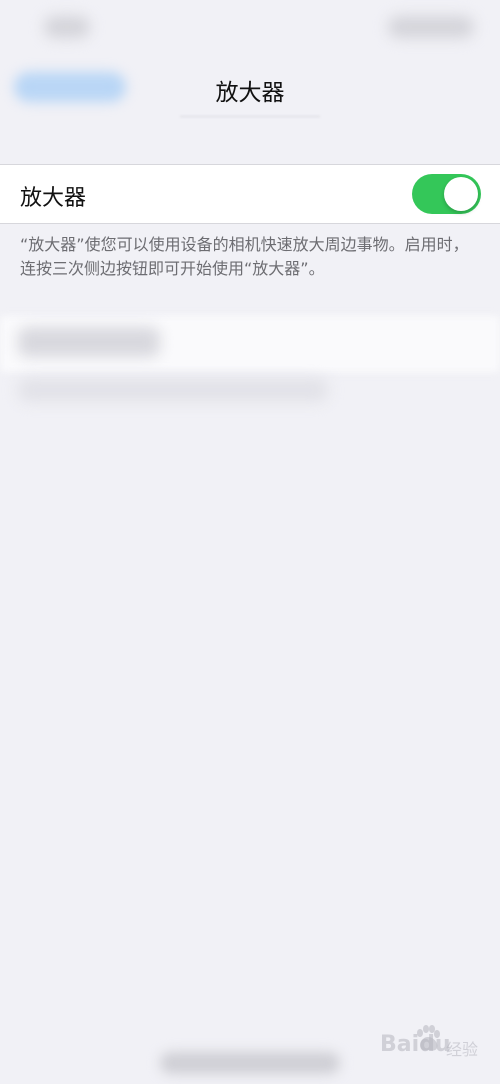 This screenshot has height=1084, width=500. What do you see at coordinates (461, 194) in the screenshot?
I see `toggle-knob` at bounding box center [461, 194].